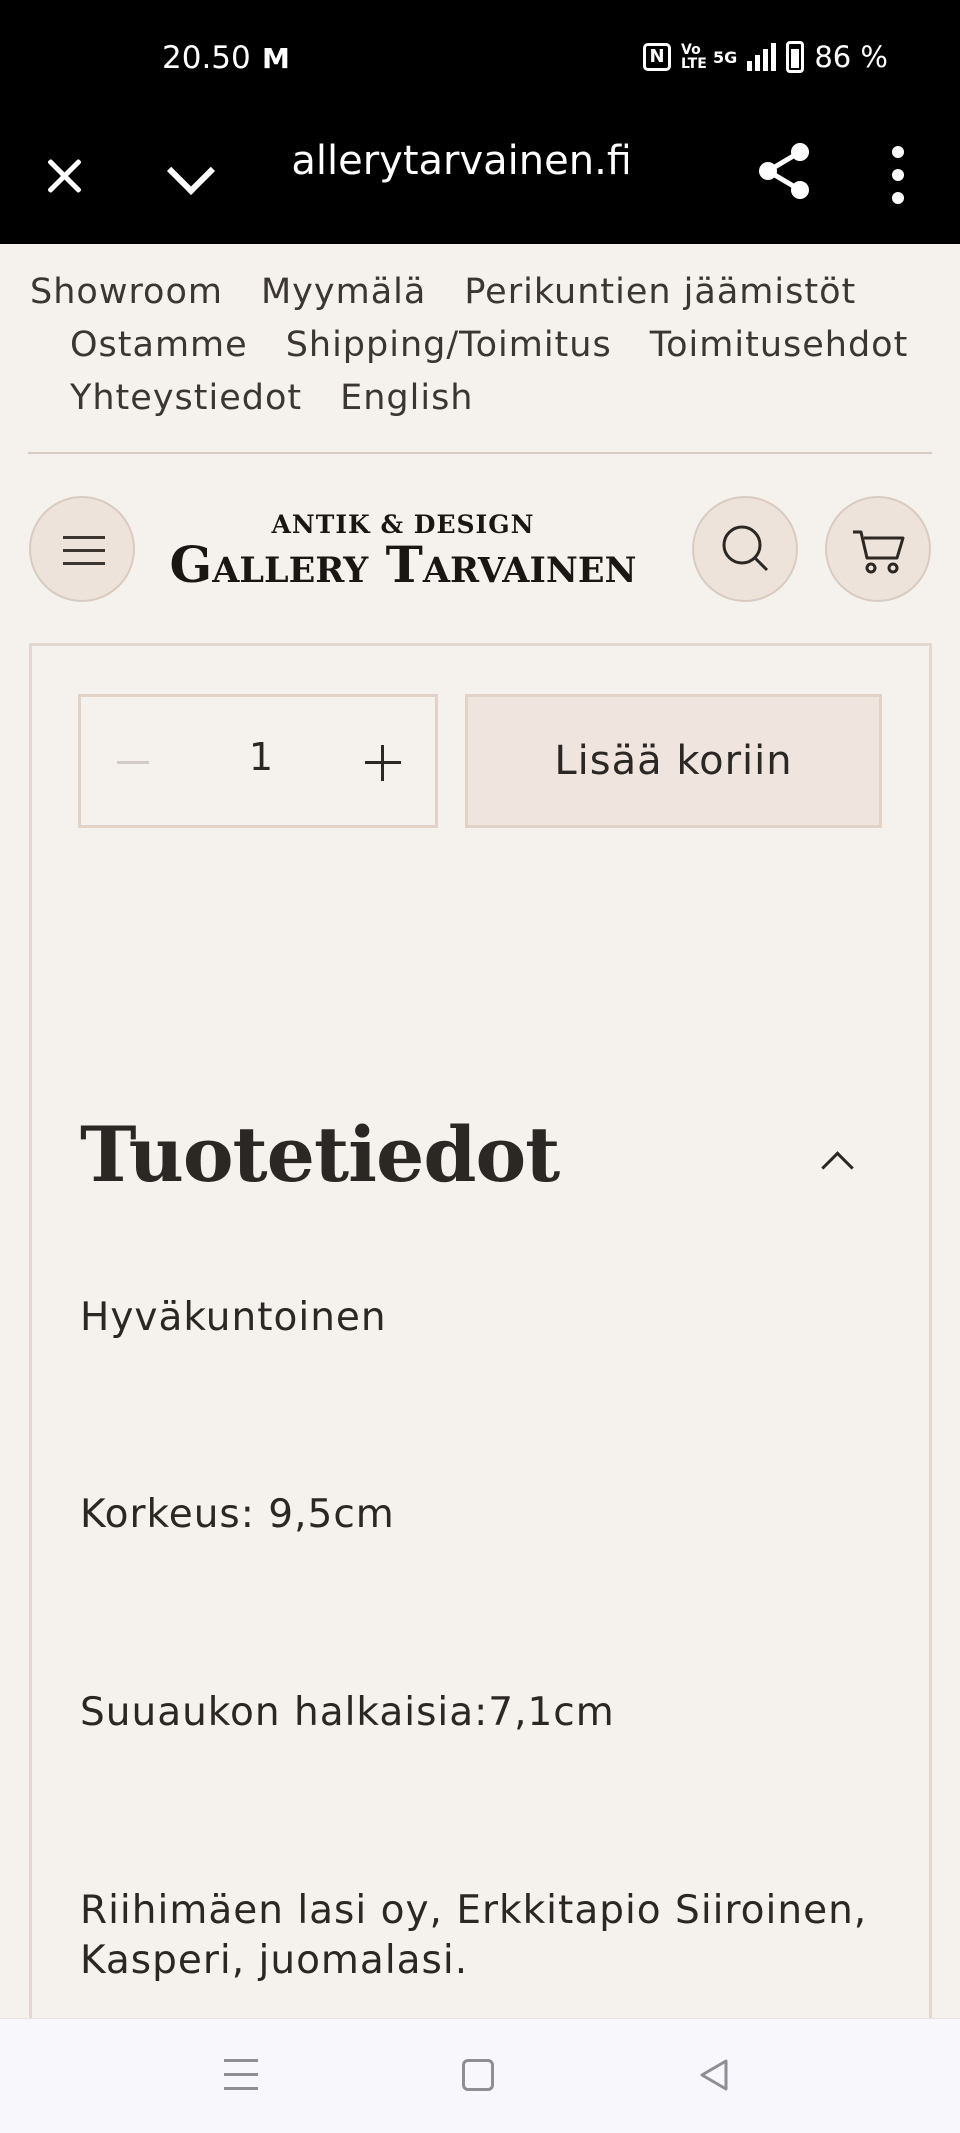  What do you see at coordinates (795, 57) in the screenshot?
I see `battery-icon` at bounding box center [795, 57].